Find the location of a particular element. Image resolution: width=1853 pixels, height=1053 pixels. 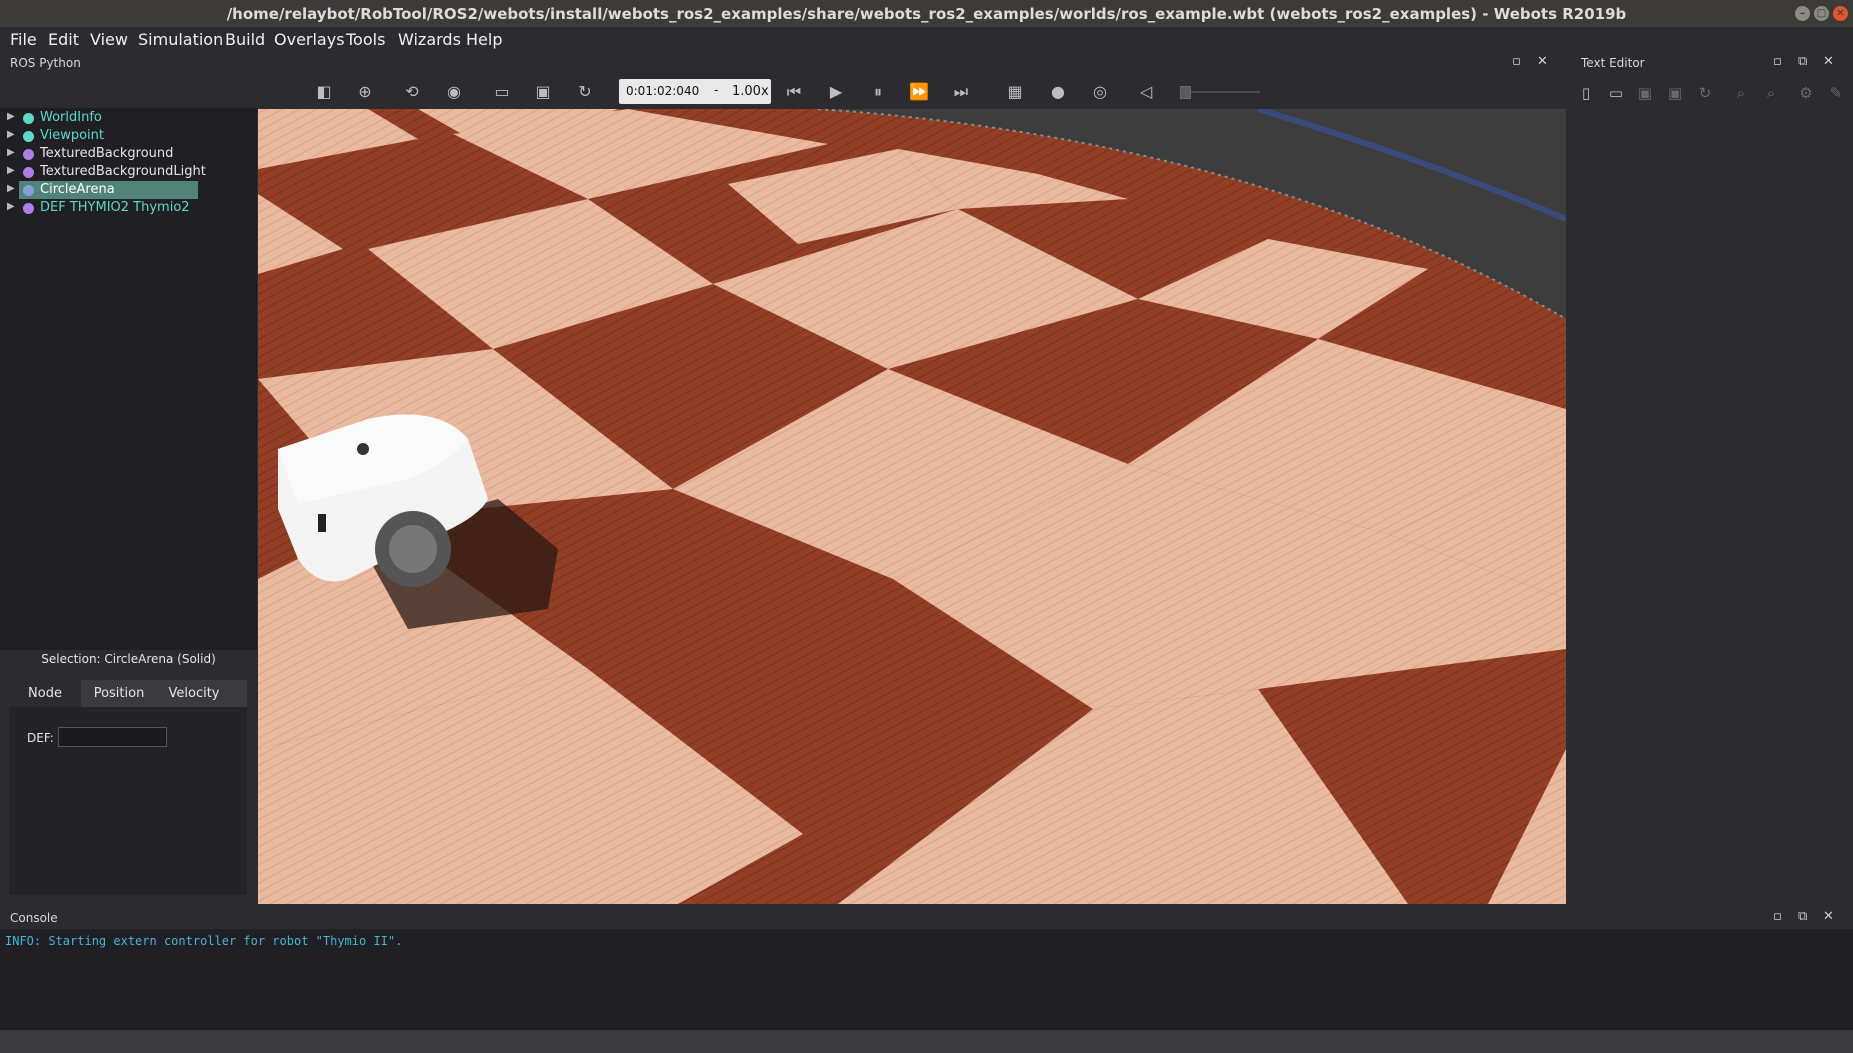

clean-icon: ✎ is located at coordinates (1836, 93).